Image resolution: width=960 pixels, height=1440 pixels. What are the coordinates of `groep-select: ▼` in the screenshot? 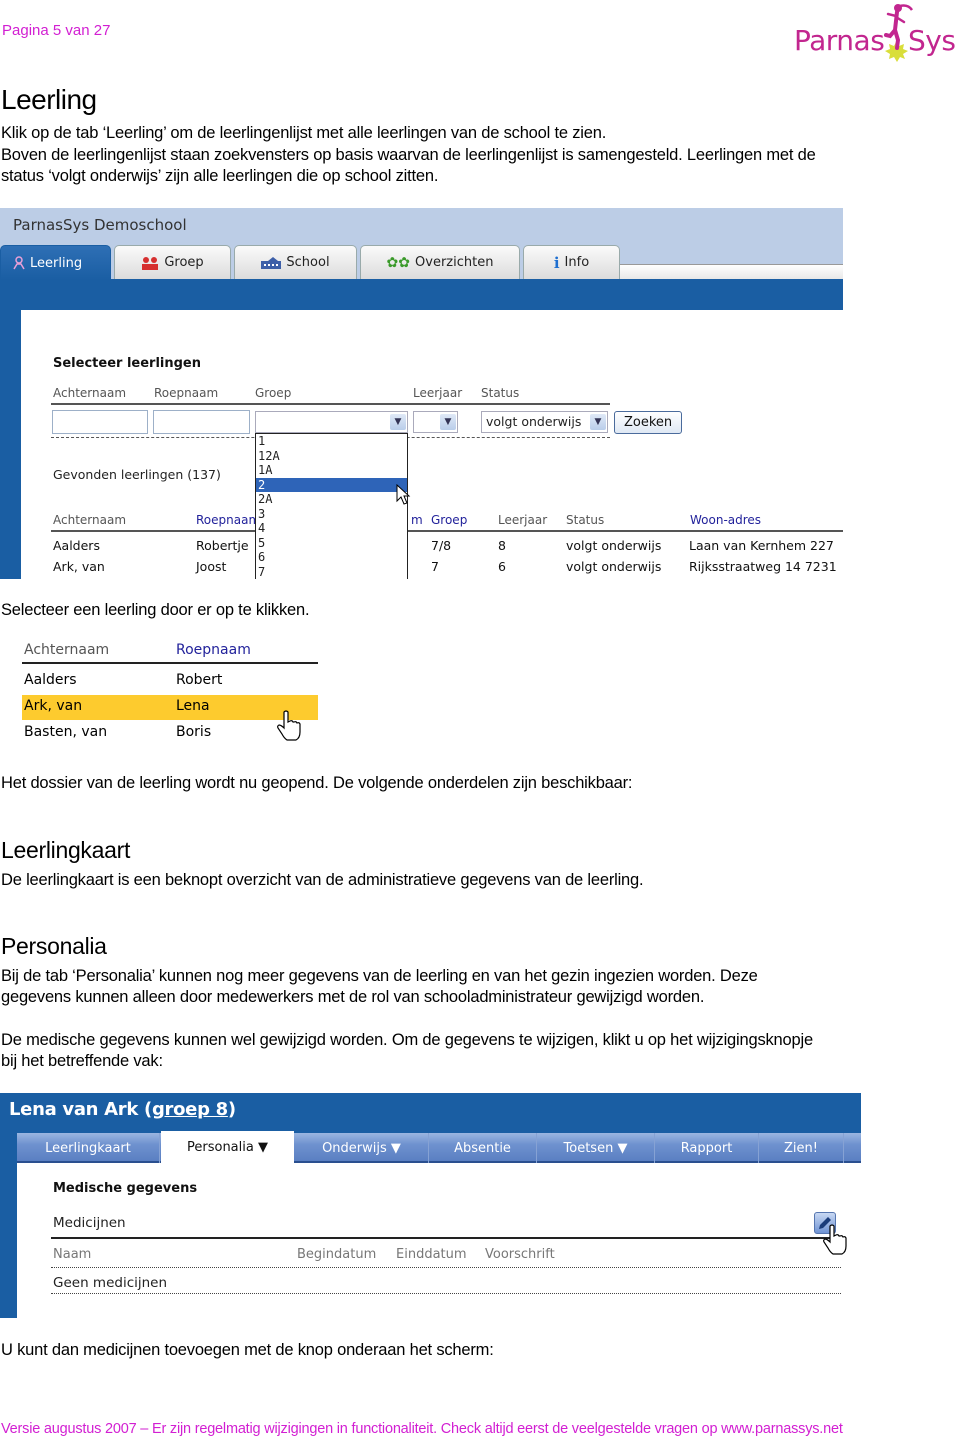 It's located at (331, 422).